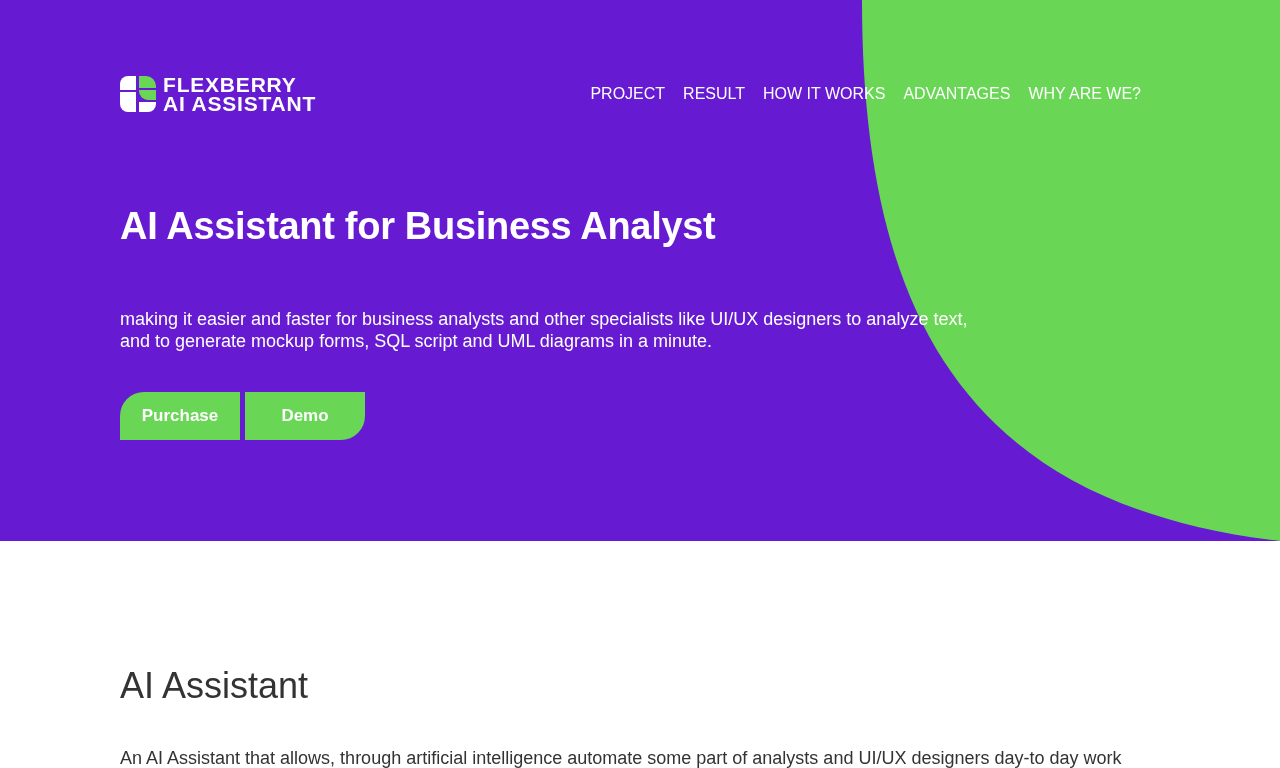 The height and width of the screenshot is (768, 1280). Describe the element at coordinates (418, 226) in the screenshot. I see `hero-heading: AI Assistant for Business Analyst` at that location.